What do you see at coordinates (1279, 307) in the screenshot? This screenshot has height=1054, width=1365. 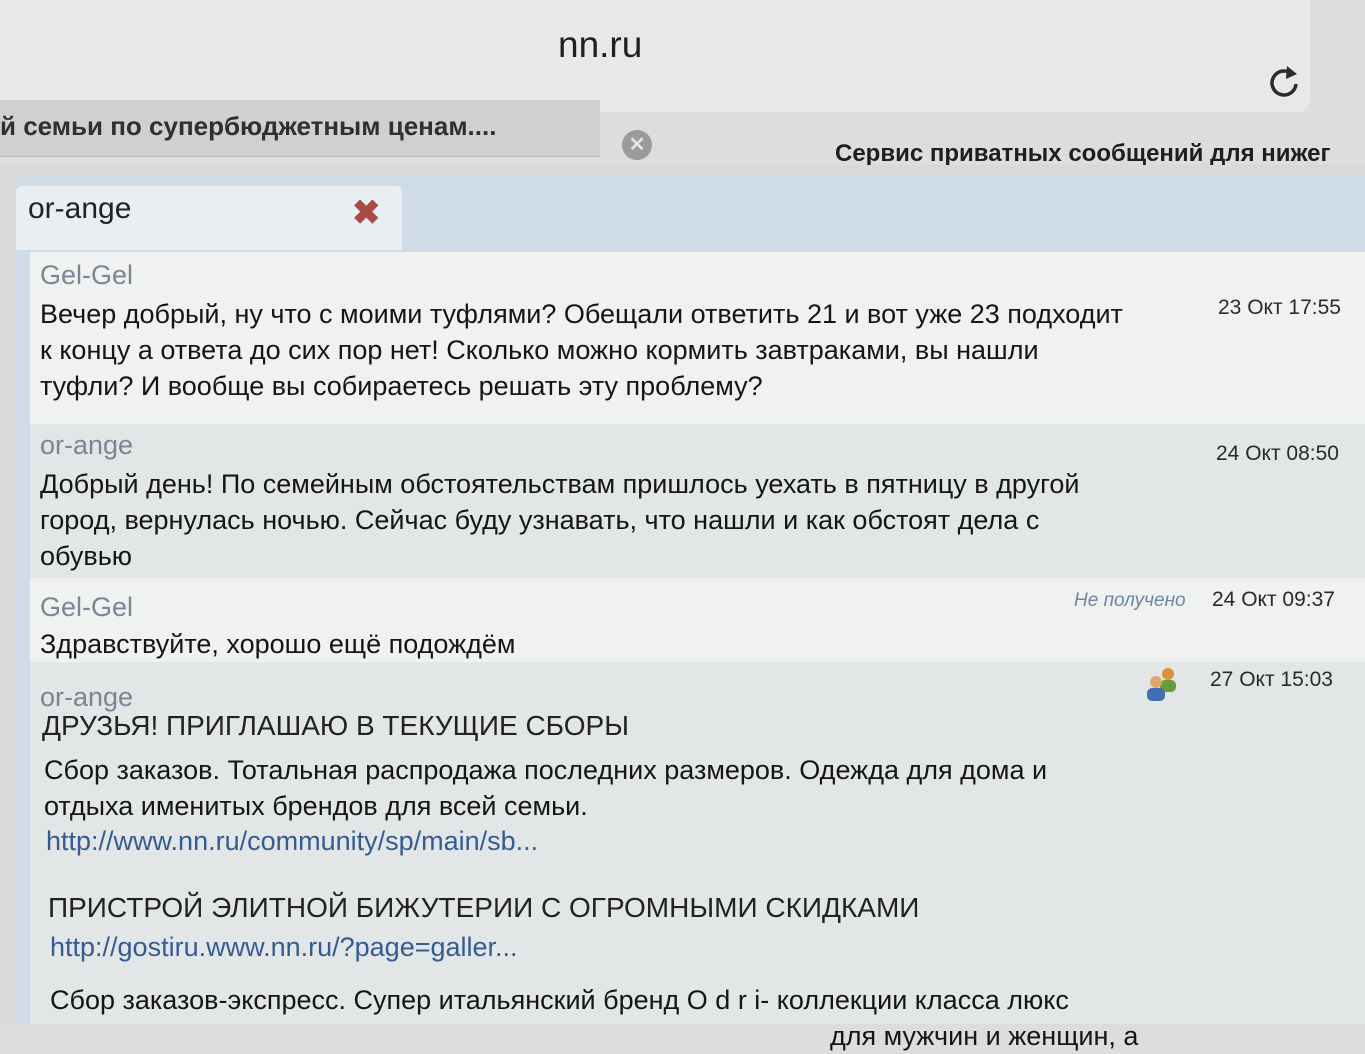 I see `message-time: 23 Окт 17:55` at bounding box center [1279, 307].